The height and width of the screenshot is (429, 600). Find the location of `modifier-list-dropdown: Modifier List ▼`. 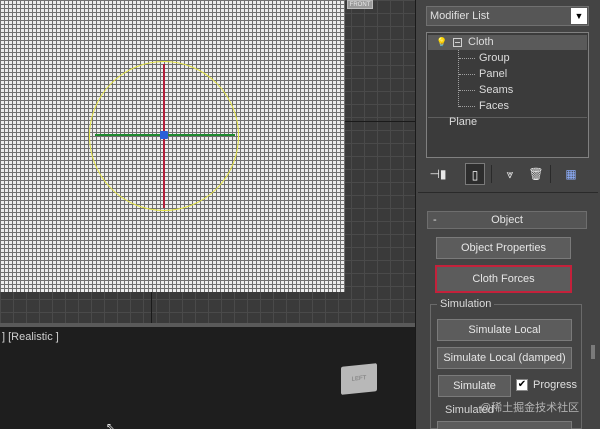

modifier-list-dropdown: Modifier List ▼ is located at coordinates (507, 16).